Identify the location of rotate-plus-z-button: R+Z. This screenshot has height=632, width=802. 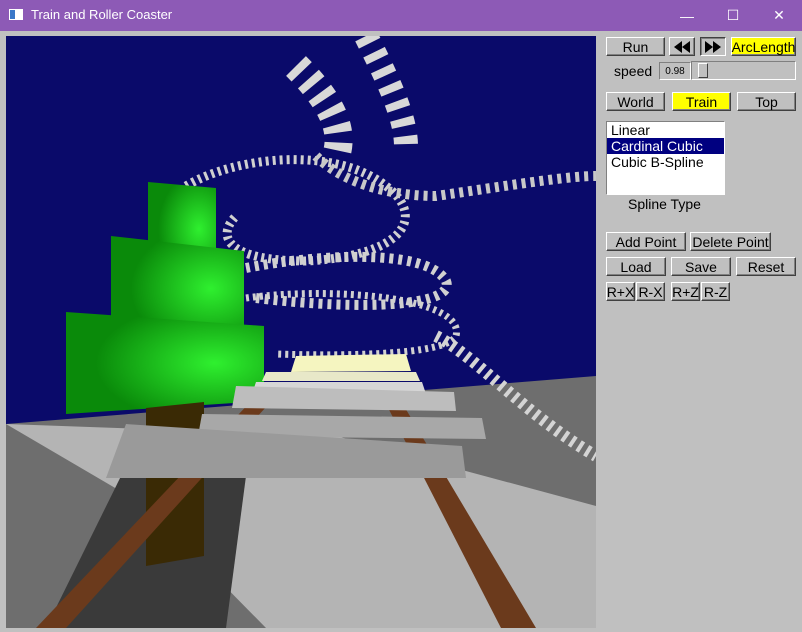
(685, 291).